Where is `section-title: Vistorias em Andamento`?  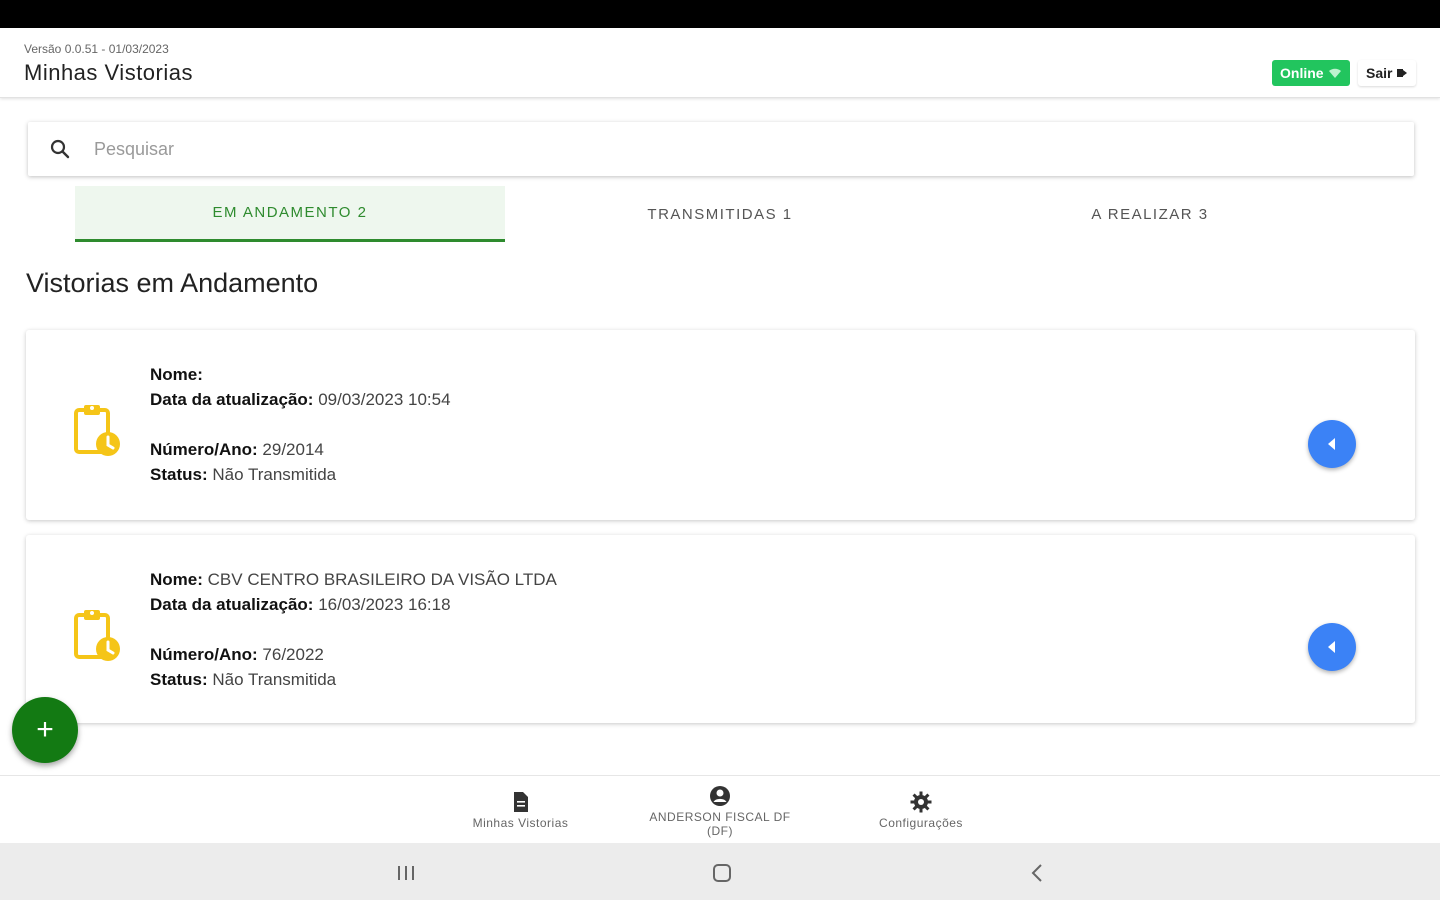
section-title: Vistorias em Andamento is located at coordinates (172, 283).